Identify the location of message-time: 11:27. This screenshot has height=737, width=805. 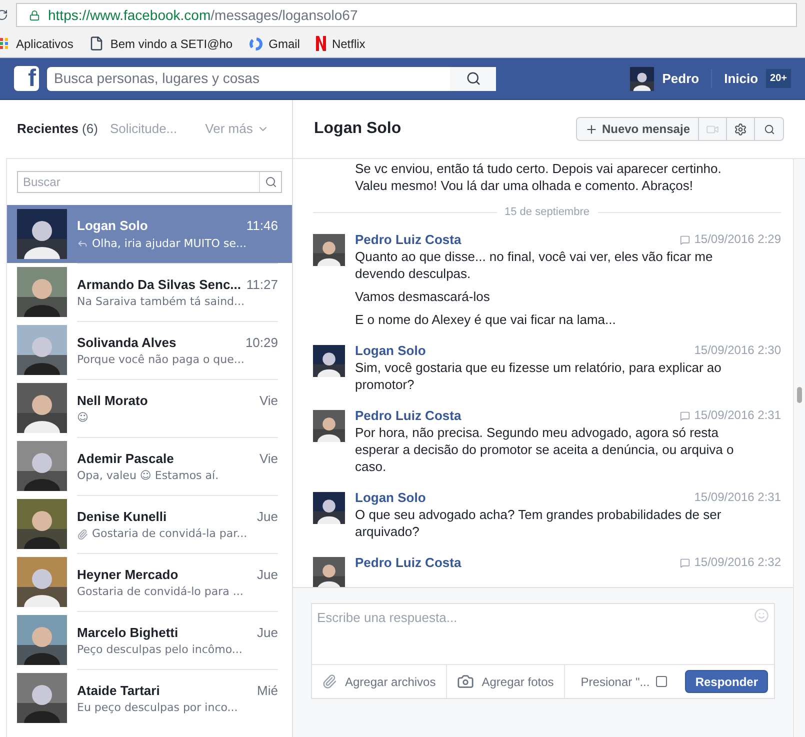
(262, 285).